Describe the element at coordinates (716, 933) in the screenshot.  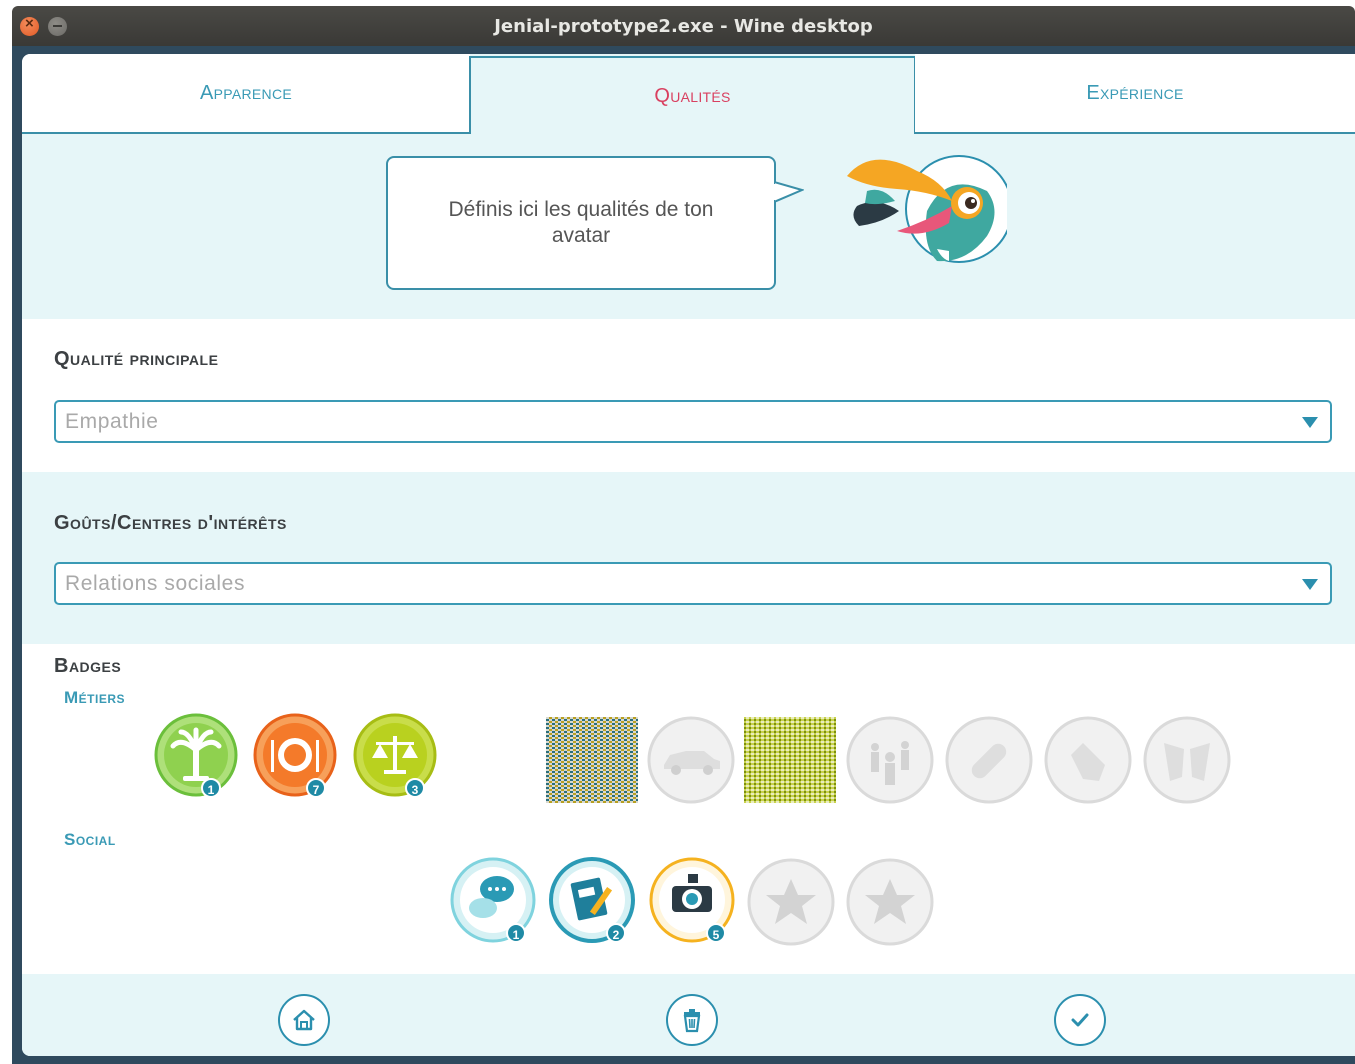
I see `badge-count: 5` at that location.